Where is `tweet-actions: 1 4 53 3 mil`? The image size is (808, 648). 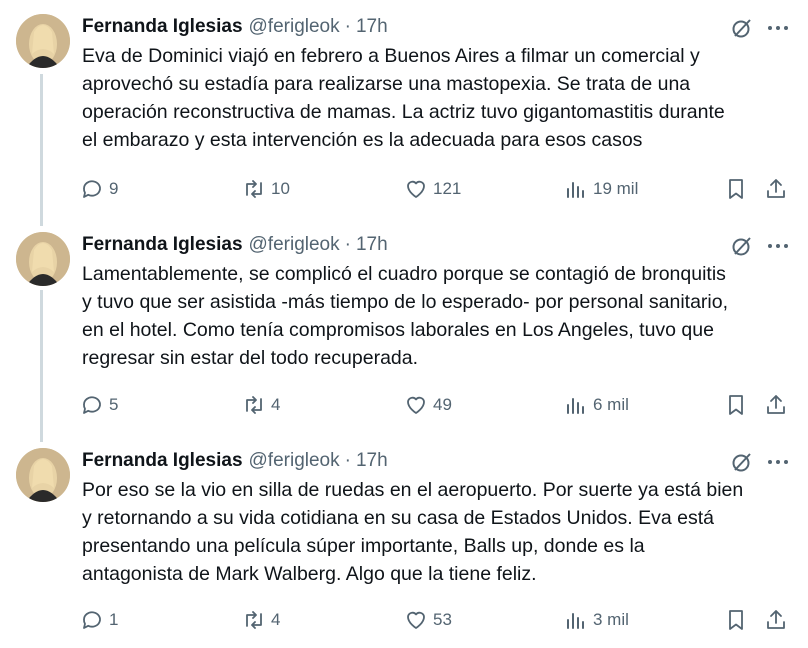 tweet-actions: 1 4 53 3 mil is located at coordinates (404, 620).